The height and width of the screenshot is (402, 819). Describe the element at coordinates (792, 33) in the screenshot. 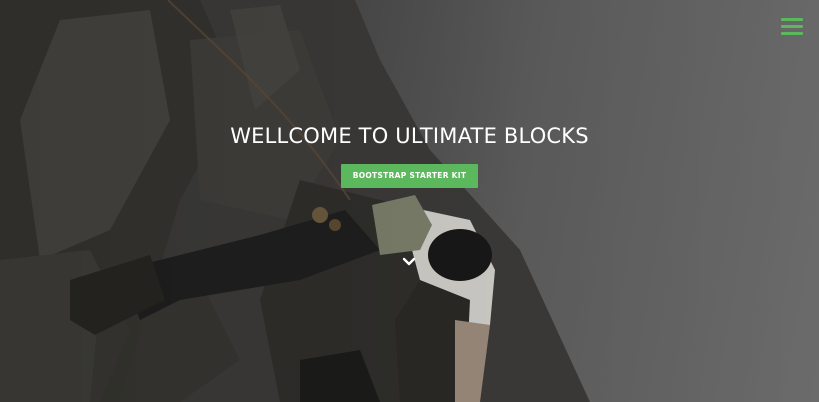

I see `menu-bar-bottom` at that location.